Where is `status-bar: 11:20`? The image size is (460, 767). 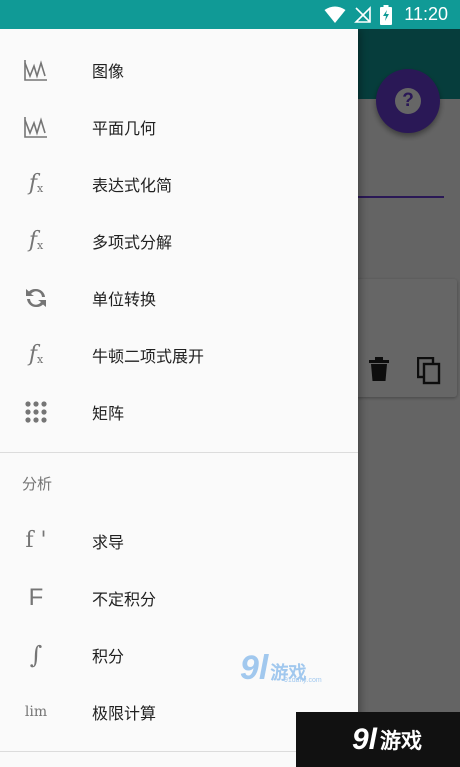 status-bar: 11:20 is located at coordinates (230, 14).